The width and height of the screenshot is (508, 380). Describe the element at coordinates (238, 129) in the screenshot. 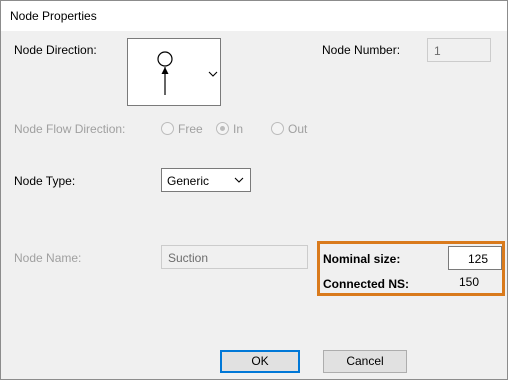

I see `flow-in-label: In` at that location.